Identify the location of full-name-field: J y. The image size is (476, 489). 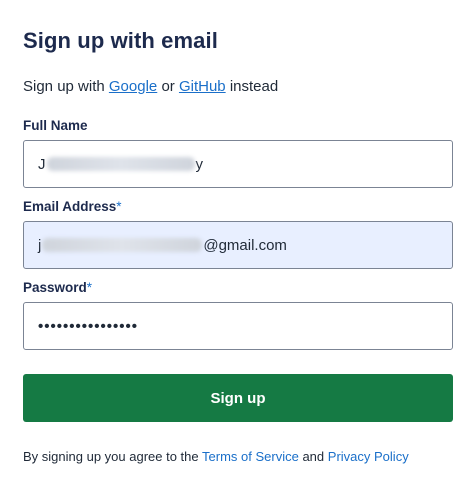
(238, 164).